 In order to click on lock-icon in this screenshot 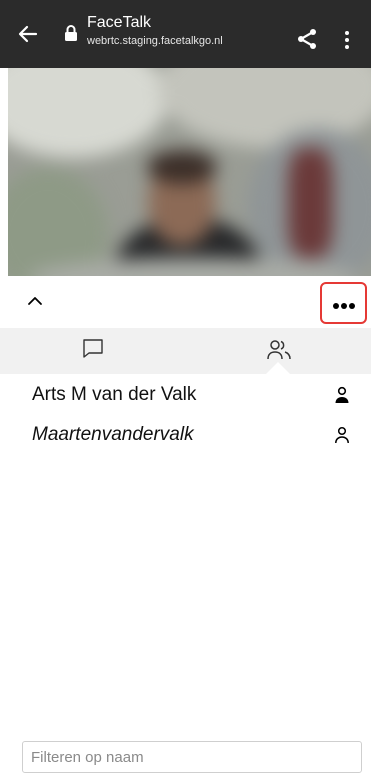, I will do `click(71, 33)`.